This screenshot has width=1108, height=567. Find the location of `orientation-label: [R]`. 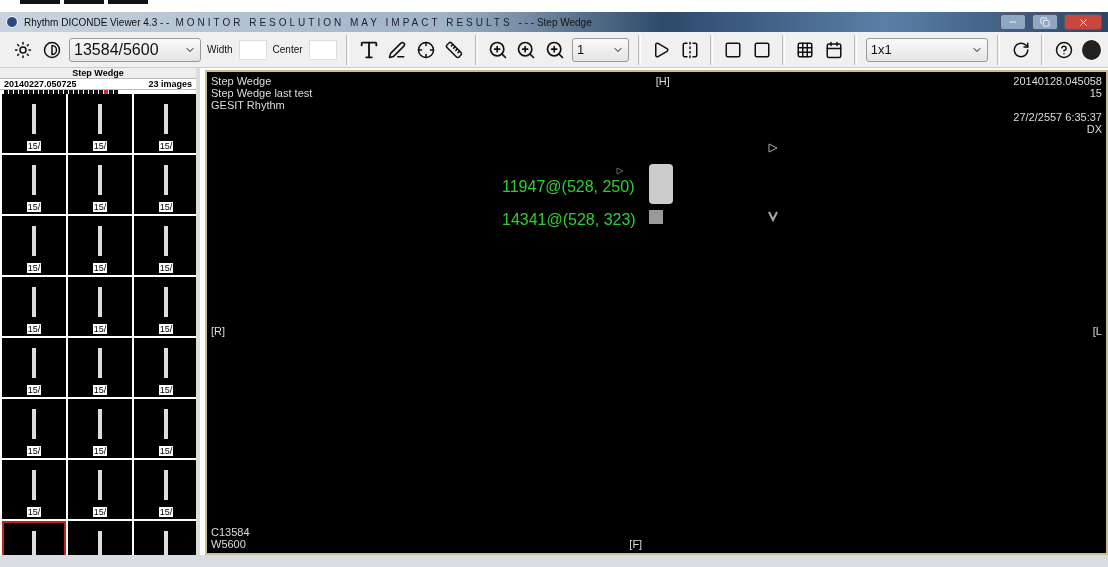

orientation-label: [R] is located at coordinates (218, 330).